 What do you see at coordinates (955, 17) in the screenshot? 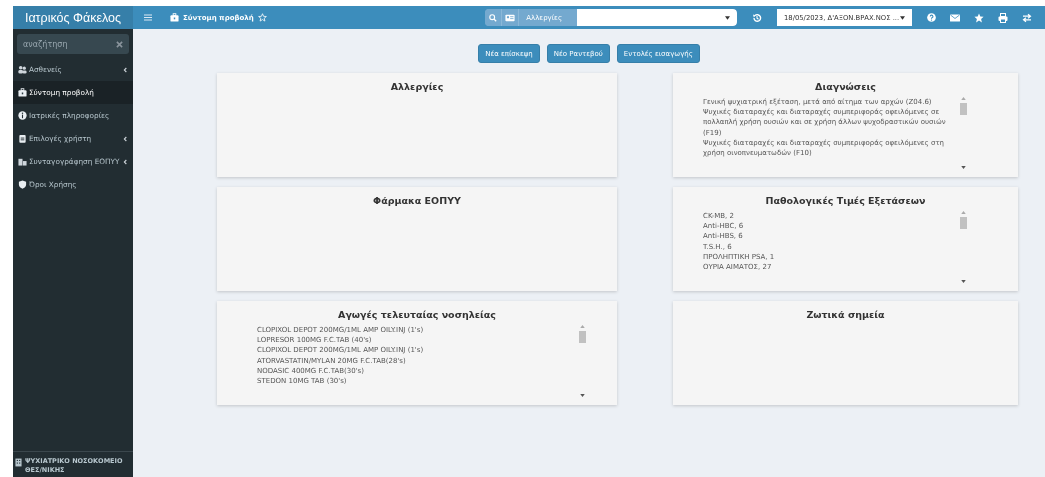
I see `mail-icon` at bounding box center [955, 17].